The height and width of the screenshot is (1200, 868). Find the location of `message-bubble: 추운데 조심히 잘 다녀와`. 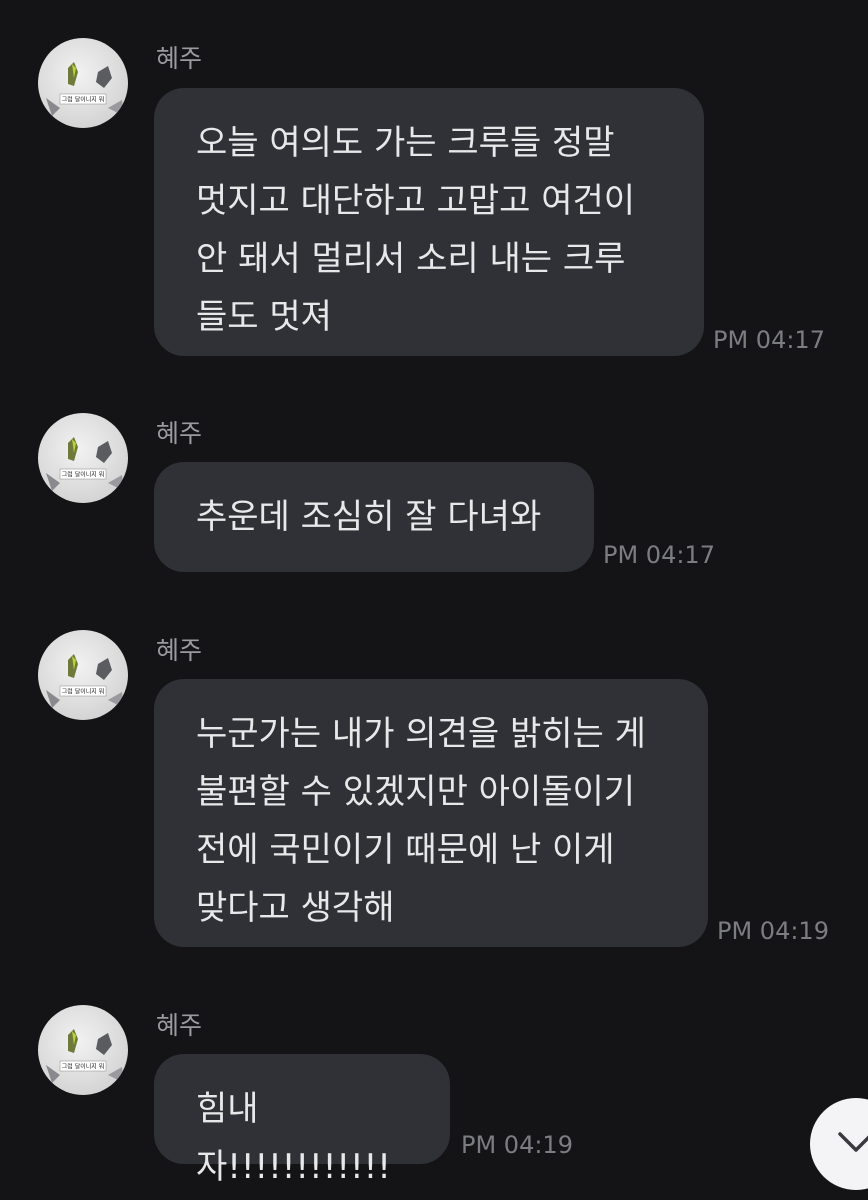

message-bubble: 추운데 조심히 잘 다녀와 is located at coordinates (374, 517).